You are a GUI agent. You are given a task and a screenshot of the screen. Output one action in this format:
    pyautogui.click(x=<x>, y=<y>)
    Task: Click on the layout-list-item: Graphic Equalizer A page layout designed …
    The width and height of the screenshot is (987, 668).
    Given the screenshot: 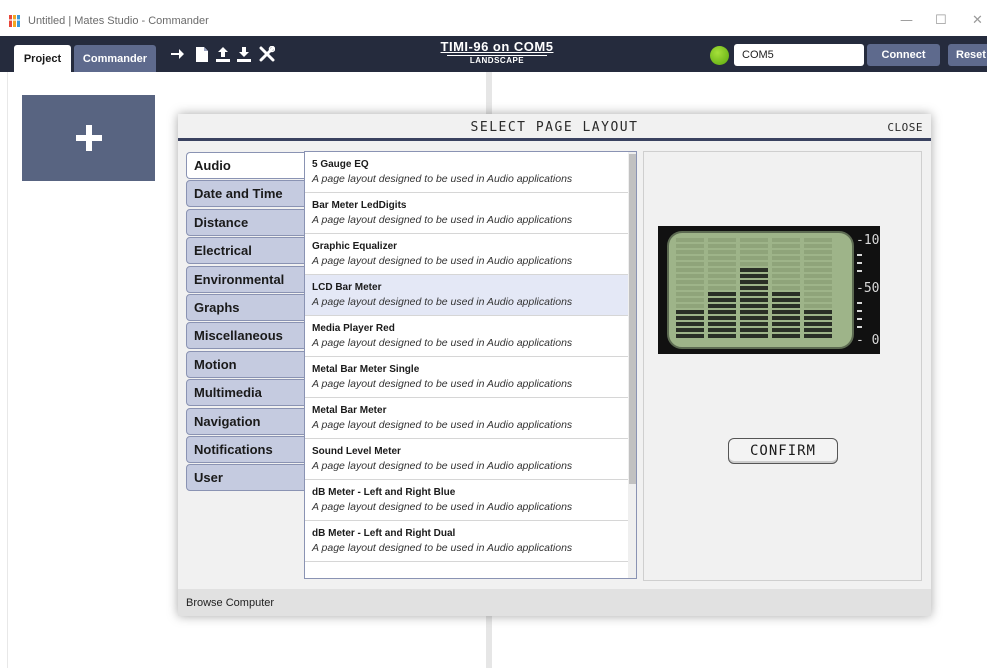 What is the action you would take?
    pyautogui.click(x=470, y=254)
    